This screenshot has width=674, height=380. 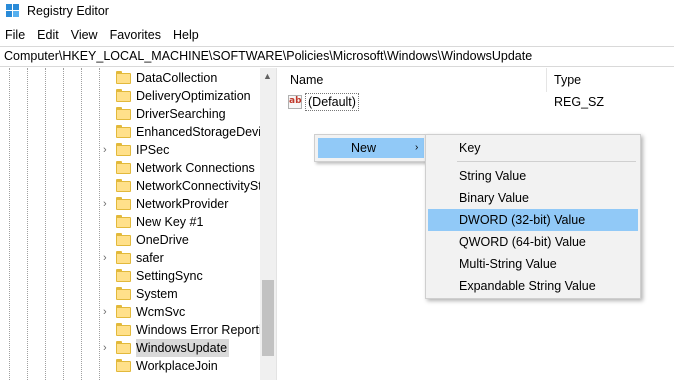 I want to click on context-menu-new: New ›, so click(x=371, y=148).